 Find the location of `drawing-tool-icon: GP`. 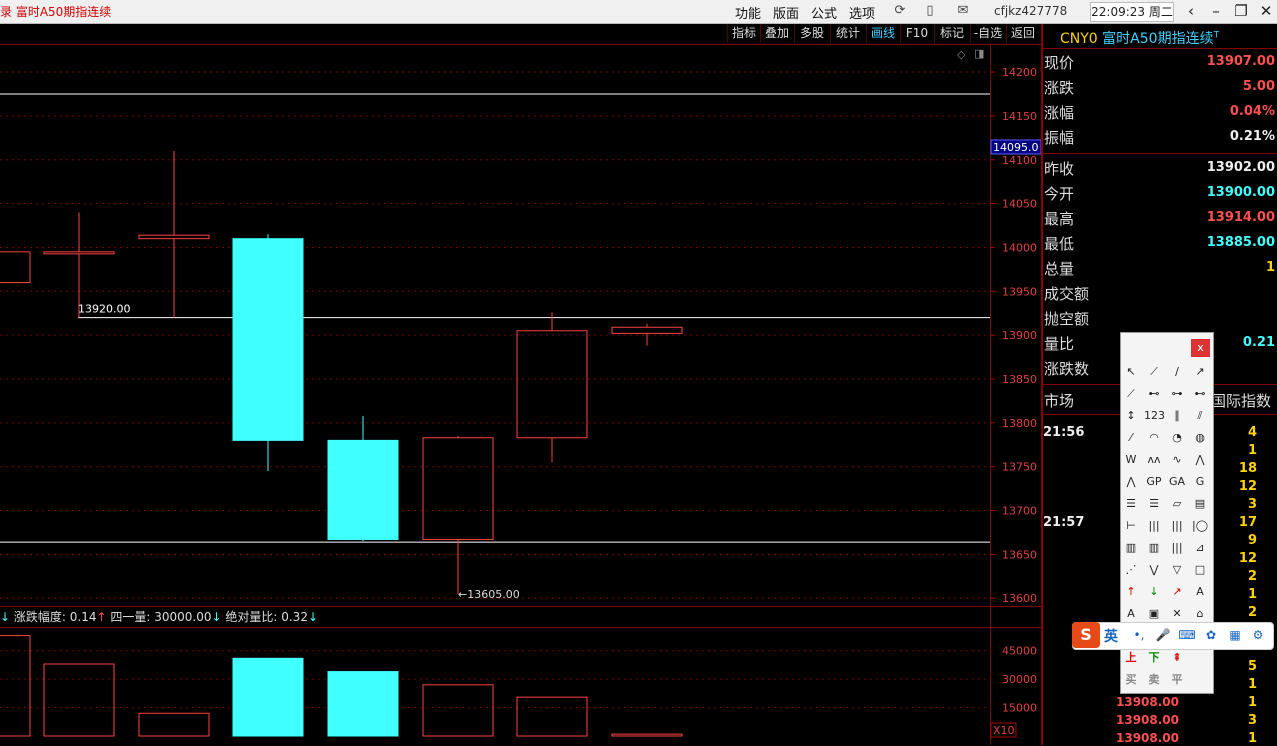

drawing-tool-icon: GP is located at coordinates (1154, 482).